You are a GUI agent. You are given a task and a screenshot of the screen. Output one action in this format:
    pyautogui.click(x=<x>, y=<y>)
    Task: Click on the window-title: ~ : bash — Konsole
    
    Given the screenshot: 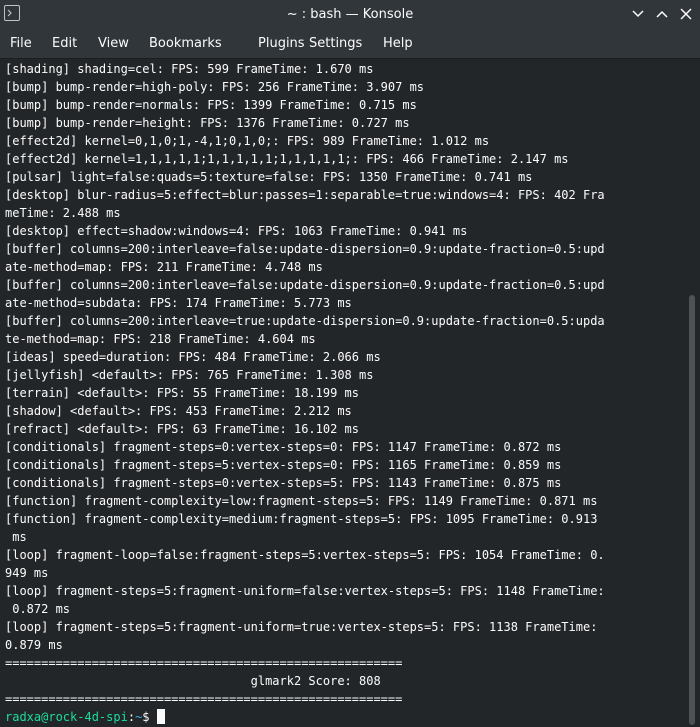 What is the action you would take?
    pyautogui.click(x=350, y=14)
    